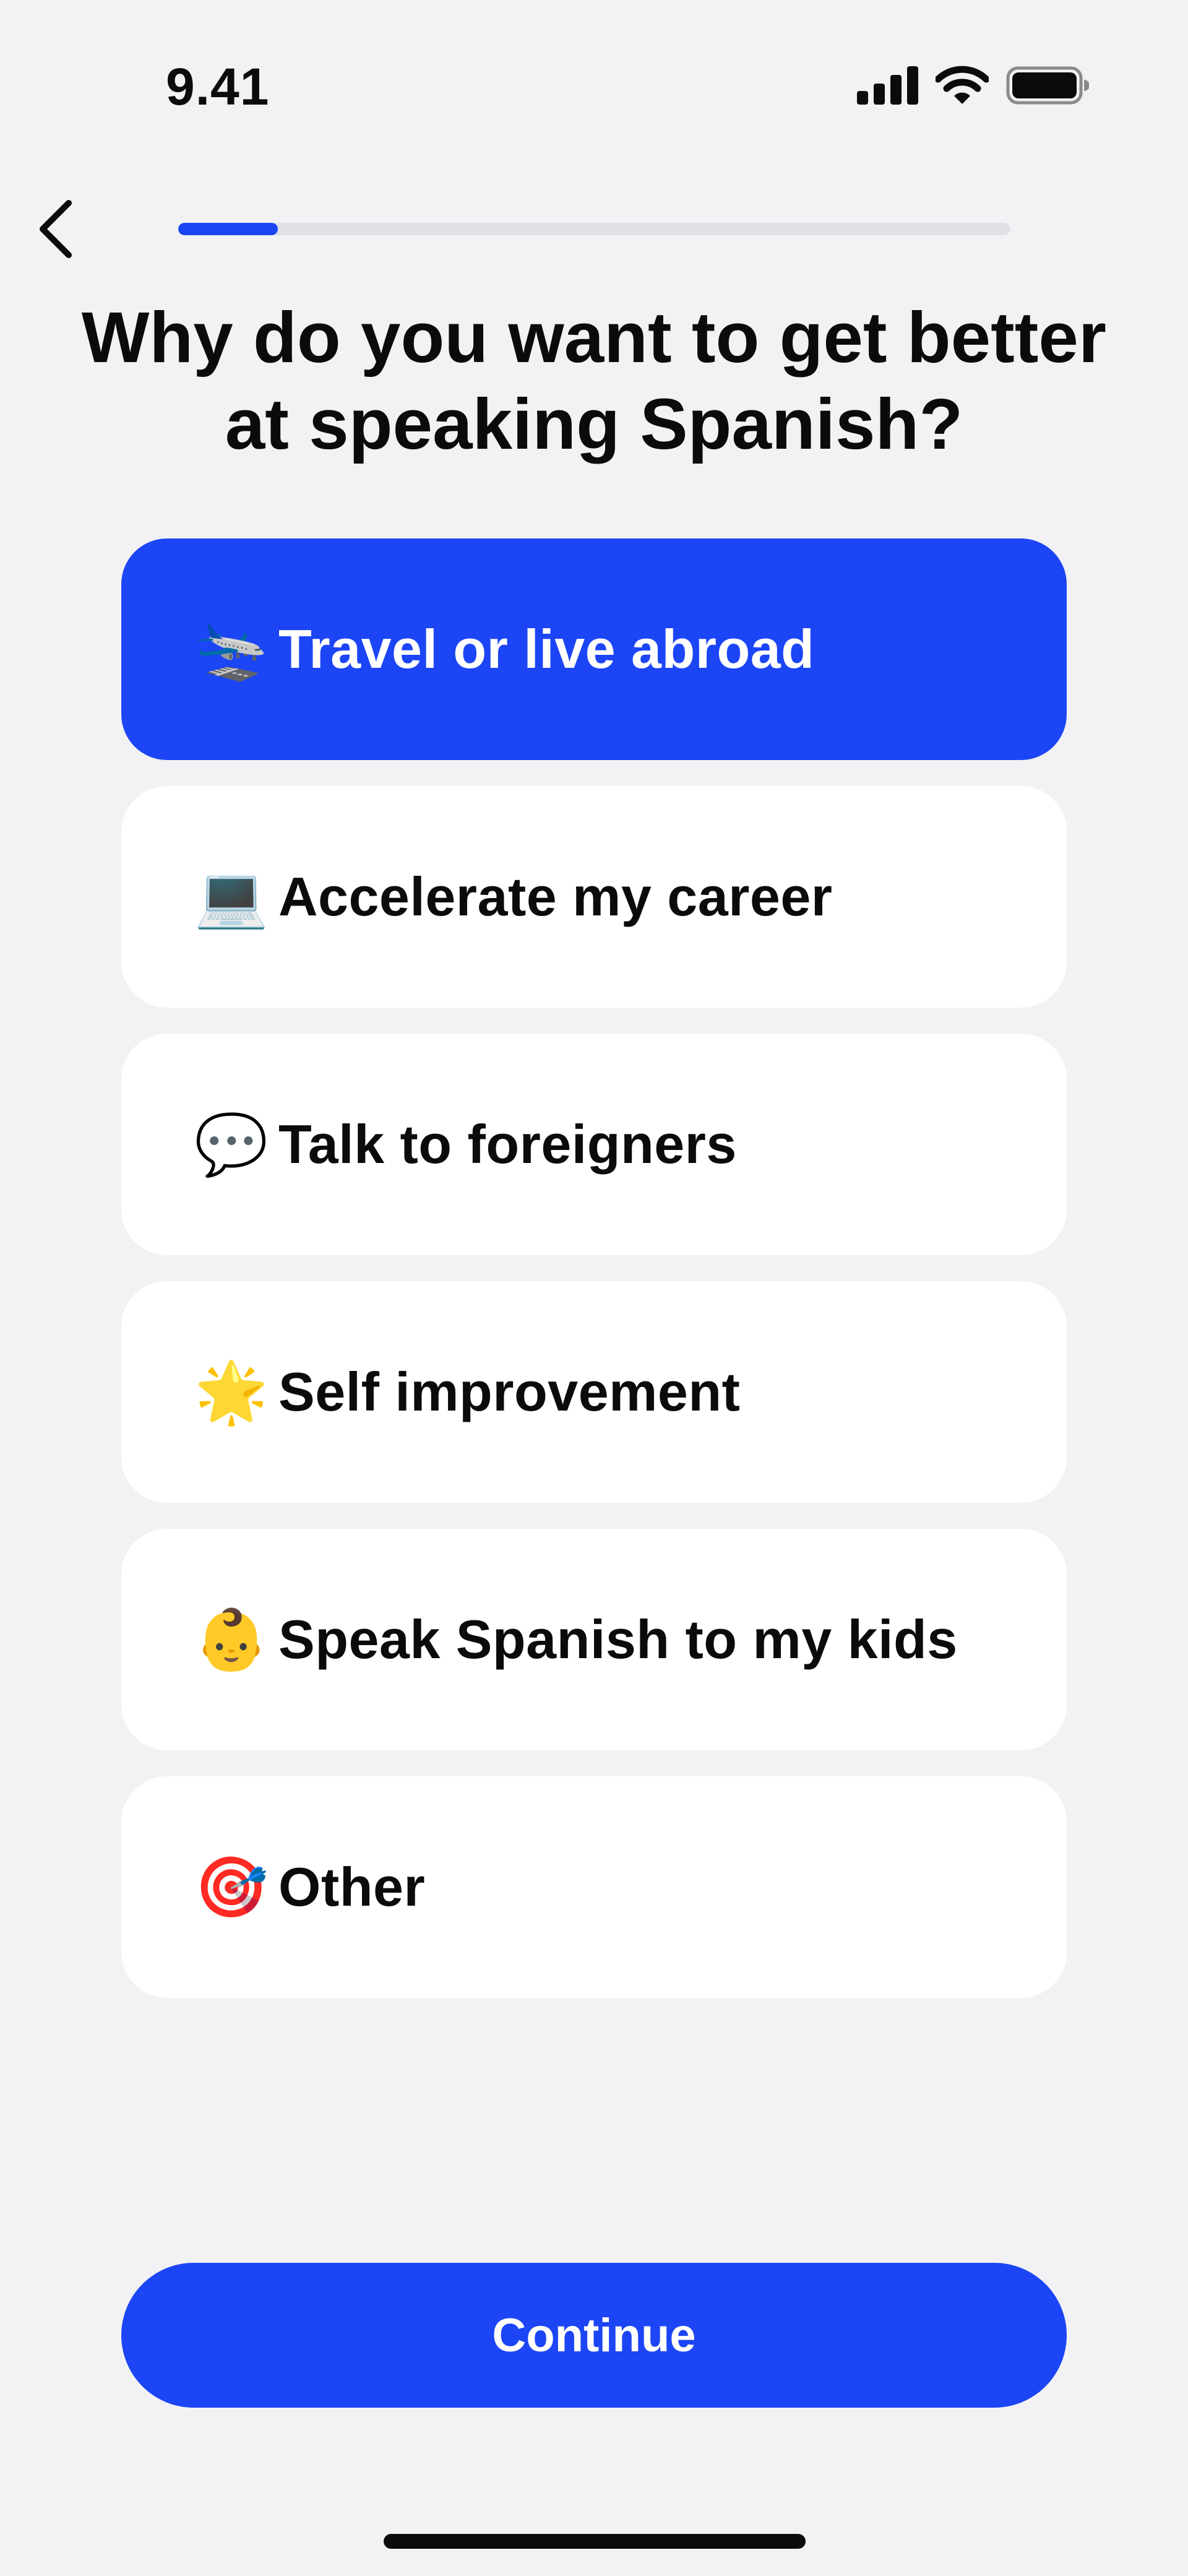 This screenshot has height=2576, width=1188. Describe the element at coordinates (594, 1887) in the screenshot. I see `option-other: 🎯 Other` at that location.